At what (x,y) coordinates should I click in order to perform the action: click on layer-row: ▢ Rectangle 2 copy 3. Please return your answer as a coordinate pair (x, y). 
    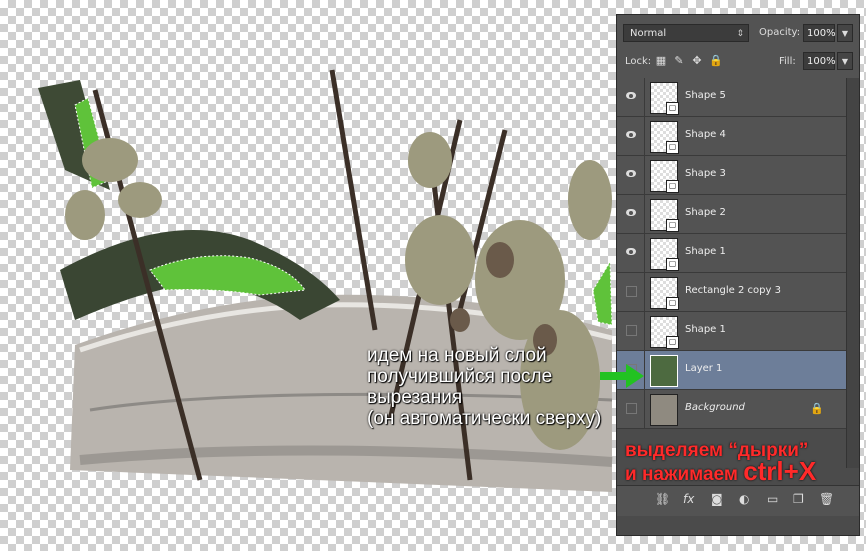
    Looking at the image, I should click on (738, 292).